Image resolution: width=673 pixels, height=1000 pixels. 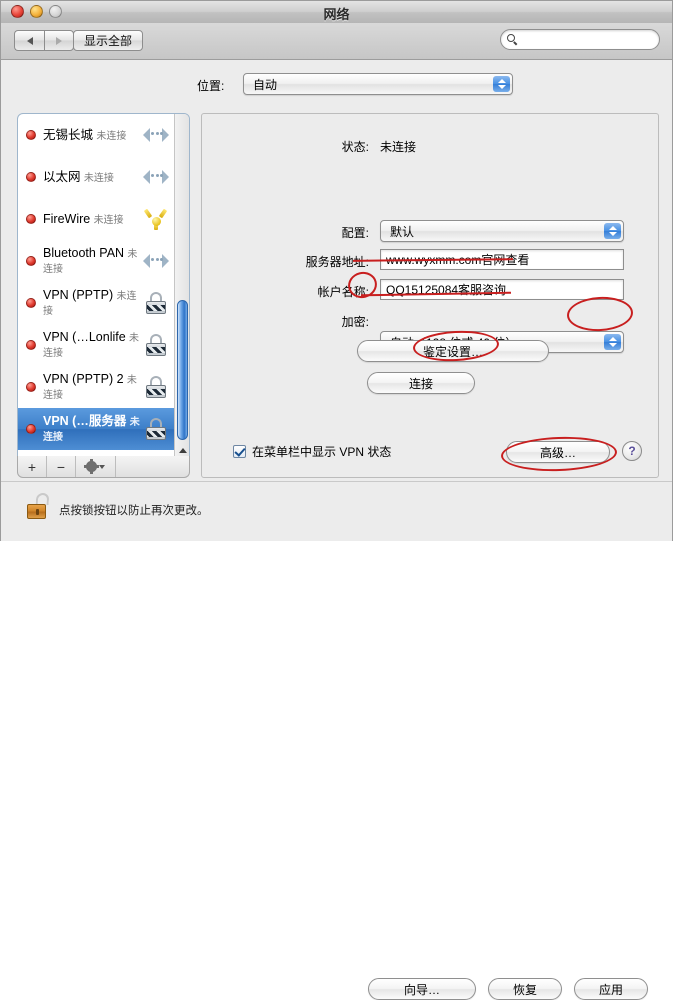 What do you see at coordinates (85, 421) in the screenshot?
I see `service-name: VPN (…服务器` at bounding box center [85, 421].